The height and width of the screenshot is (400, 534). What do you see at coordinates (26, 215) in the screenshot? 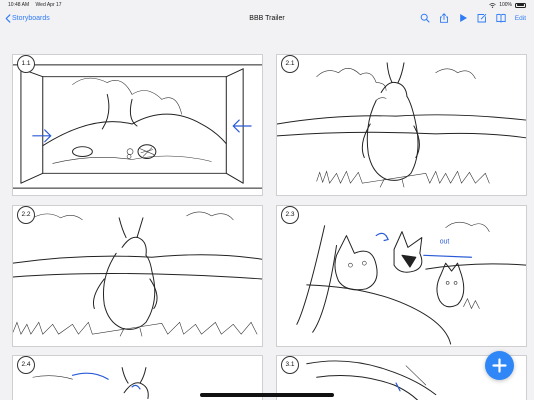
I see `panel-number-badge: 2.2` at bounding box center [26, 215].